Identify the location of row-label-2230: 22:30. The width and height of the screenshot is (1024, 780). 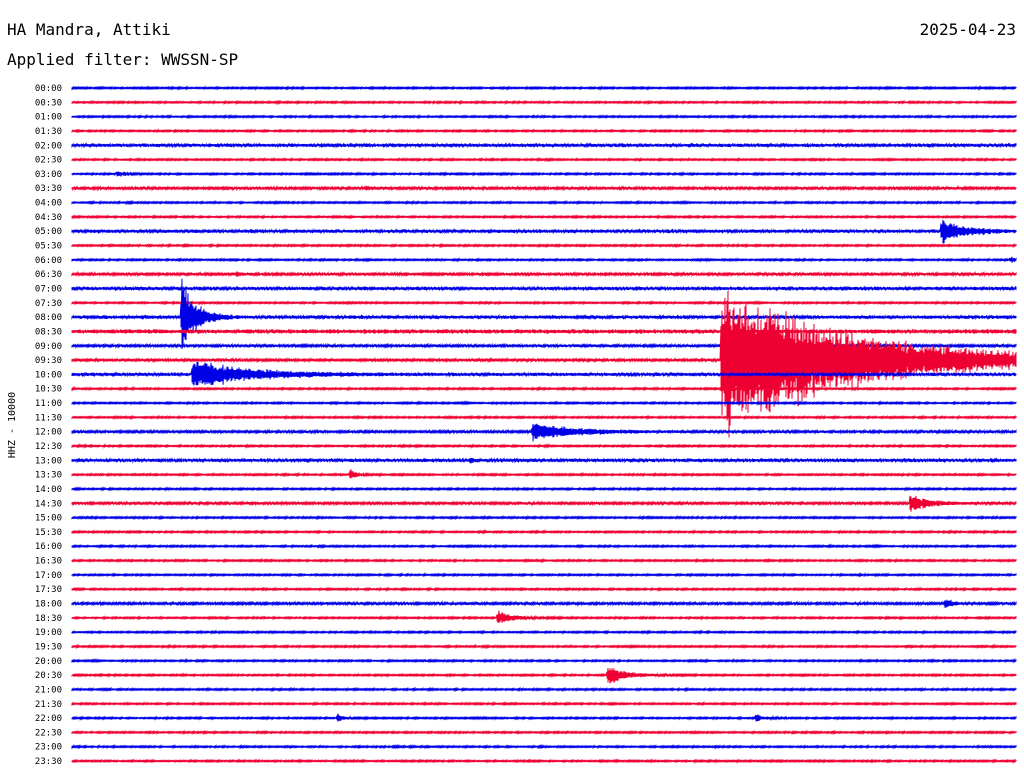
(48, 733).